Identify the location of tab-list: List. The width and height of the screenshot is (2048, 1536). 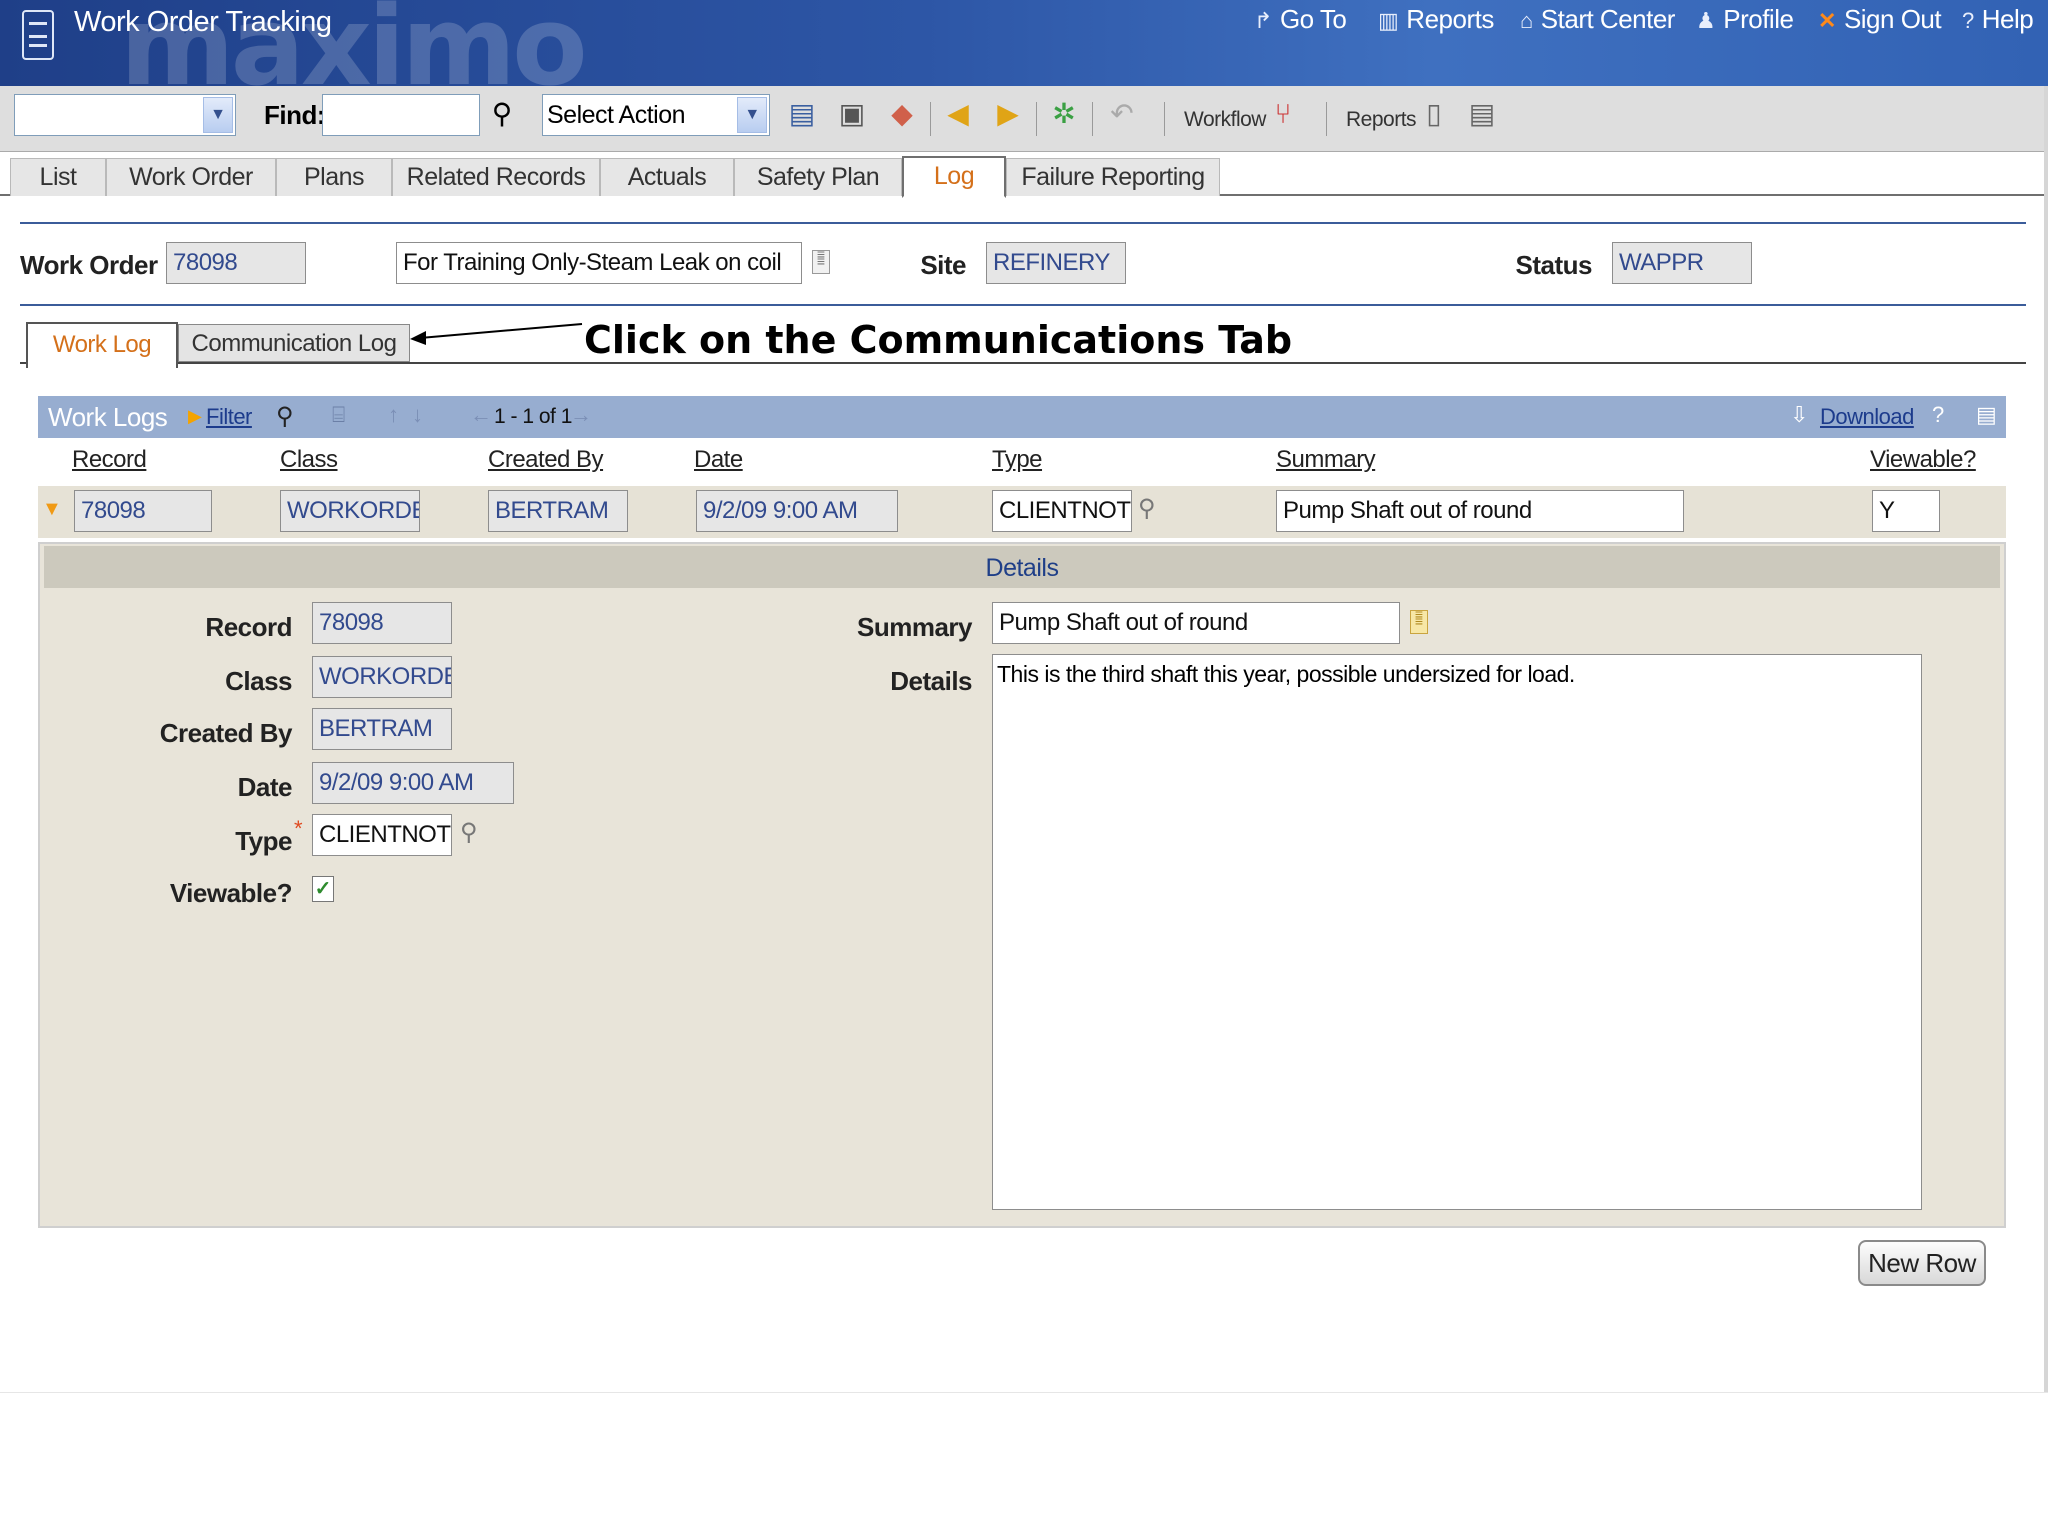
(58, 177).